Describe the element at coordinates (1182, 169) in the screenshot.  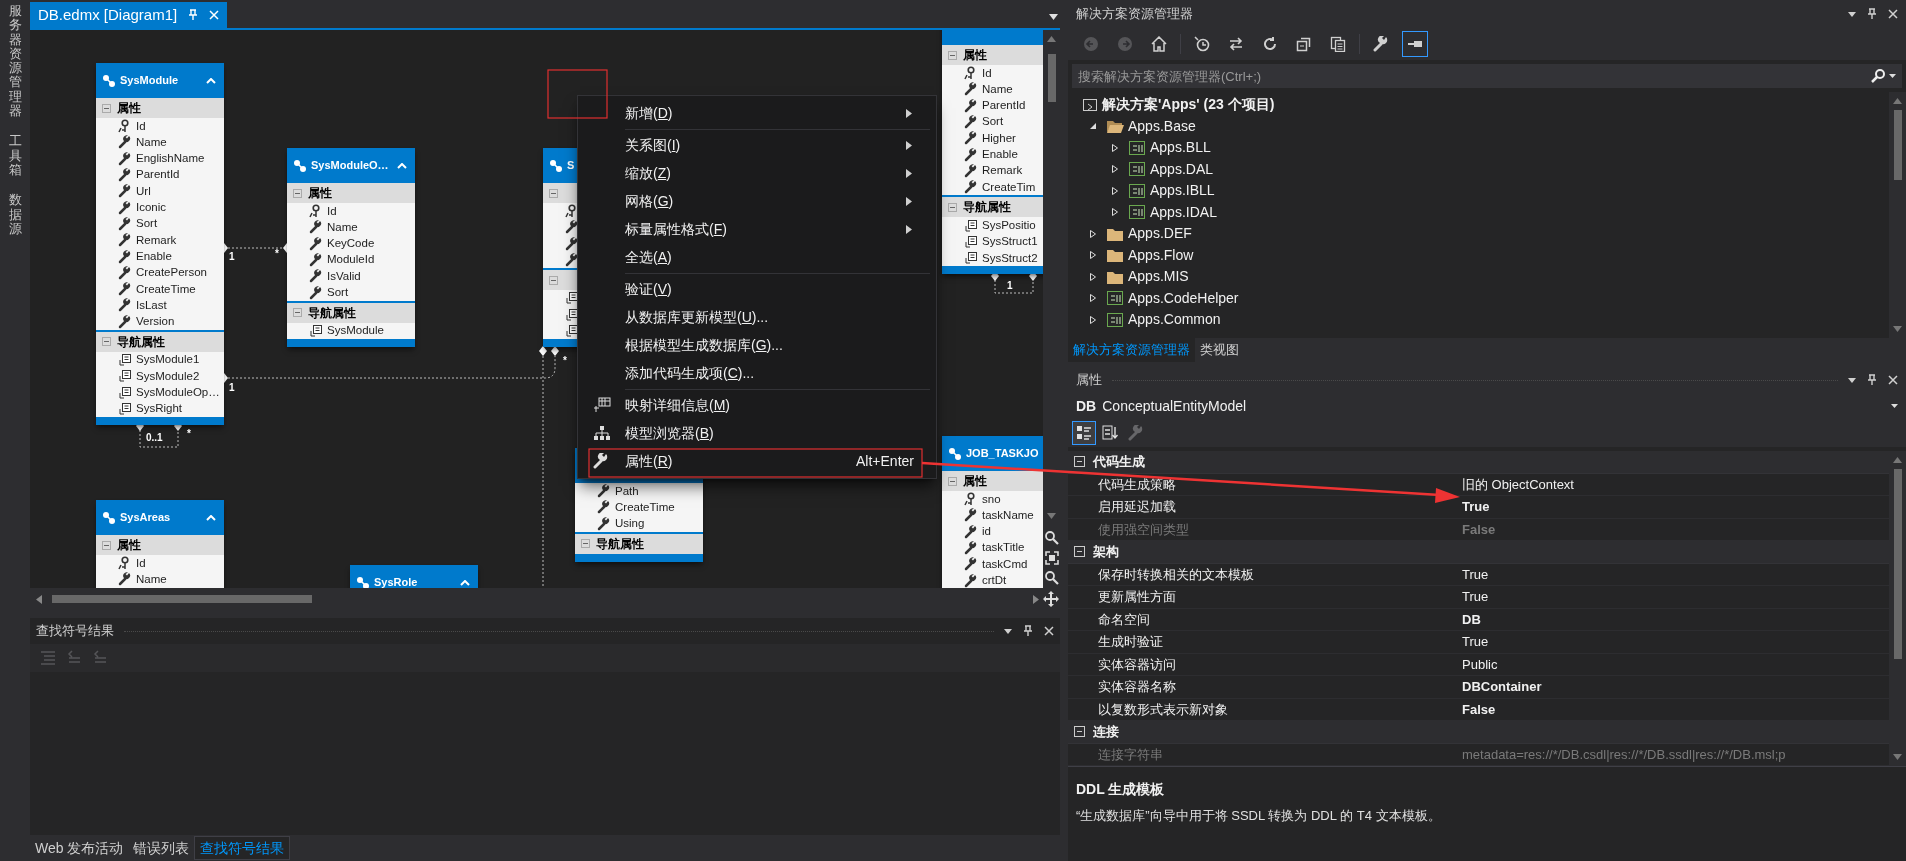
I see `tree-item: Apps.DAL` at that location.